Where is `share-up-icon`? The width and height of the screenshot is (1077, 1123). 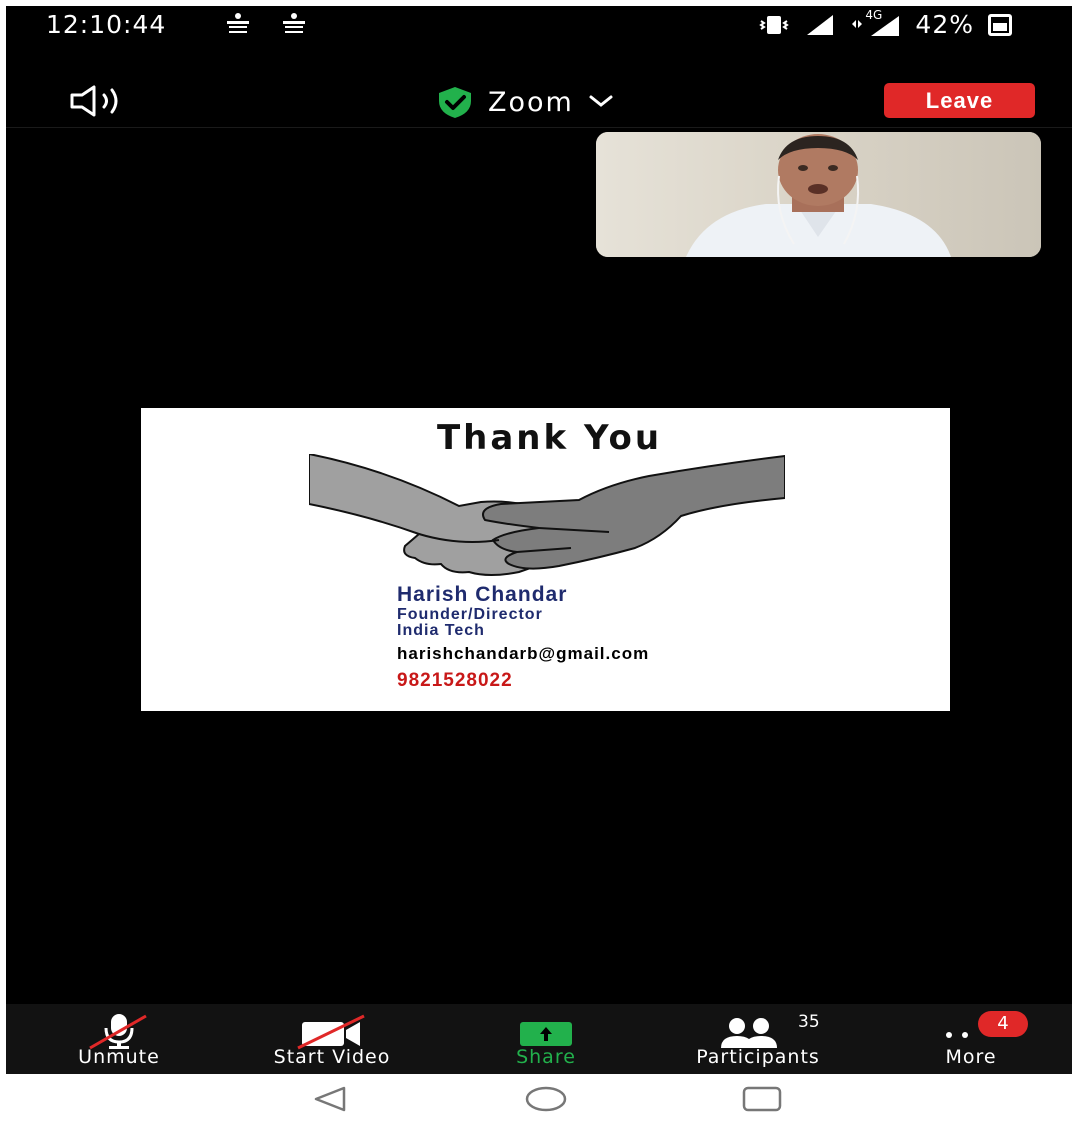 share-up-icon is located at coordinates (546, 1034).